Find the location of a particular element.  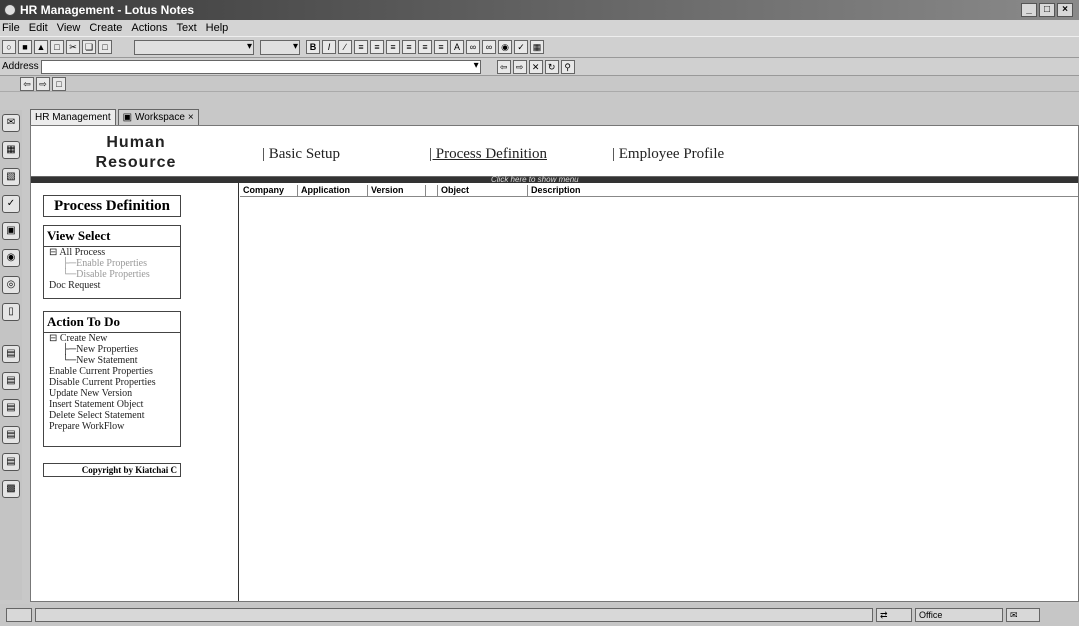

address-input is located at coordinates (260, 66).